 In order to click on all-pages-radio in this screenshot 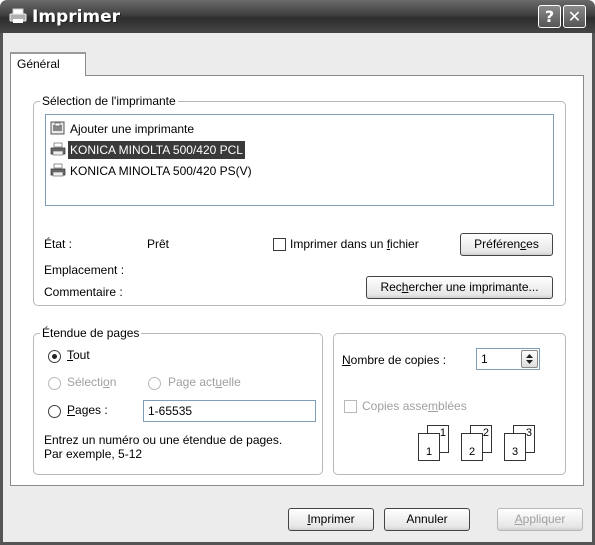, I will do `click(54, 356)`.